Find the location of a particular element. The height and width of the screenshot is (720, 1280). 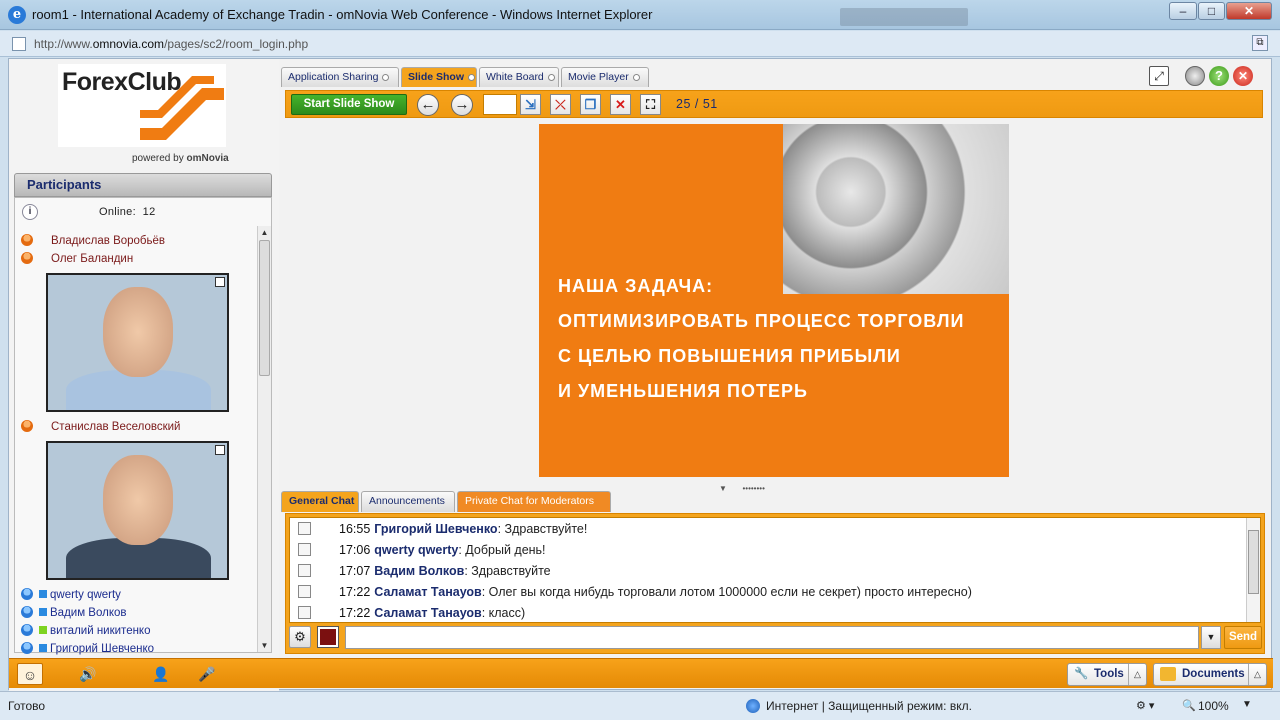

bottom-toolbar: ☺ 🔊 👤 🎤 🔧 Tools △ Documents △ is located at coordinates (641, 673).